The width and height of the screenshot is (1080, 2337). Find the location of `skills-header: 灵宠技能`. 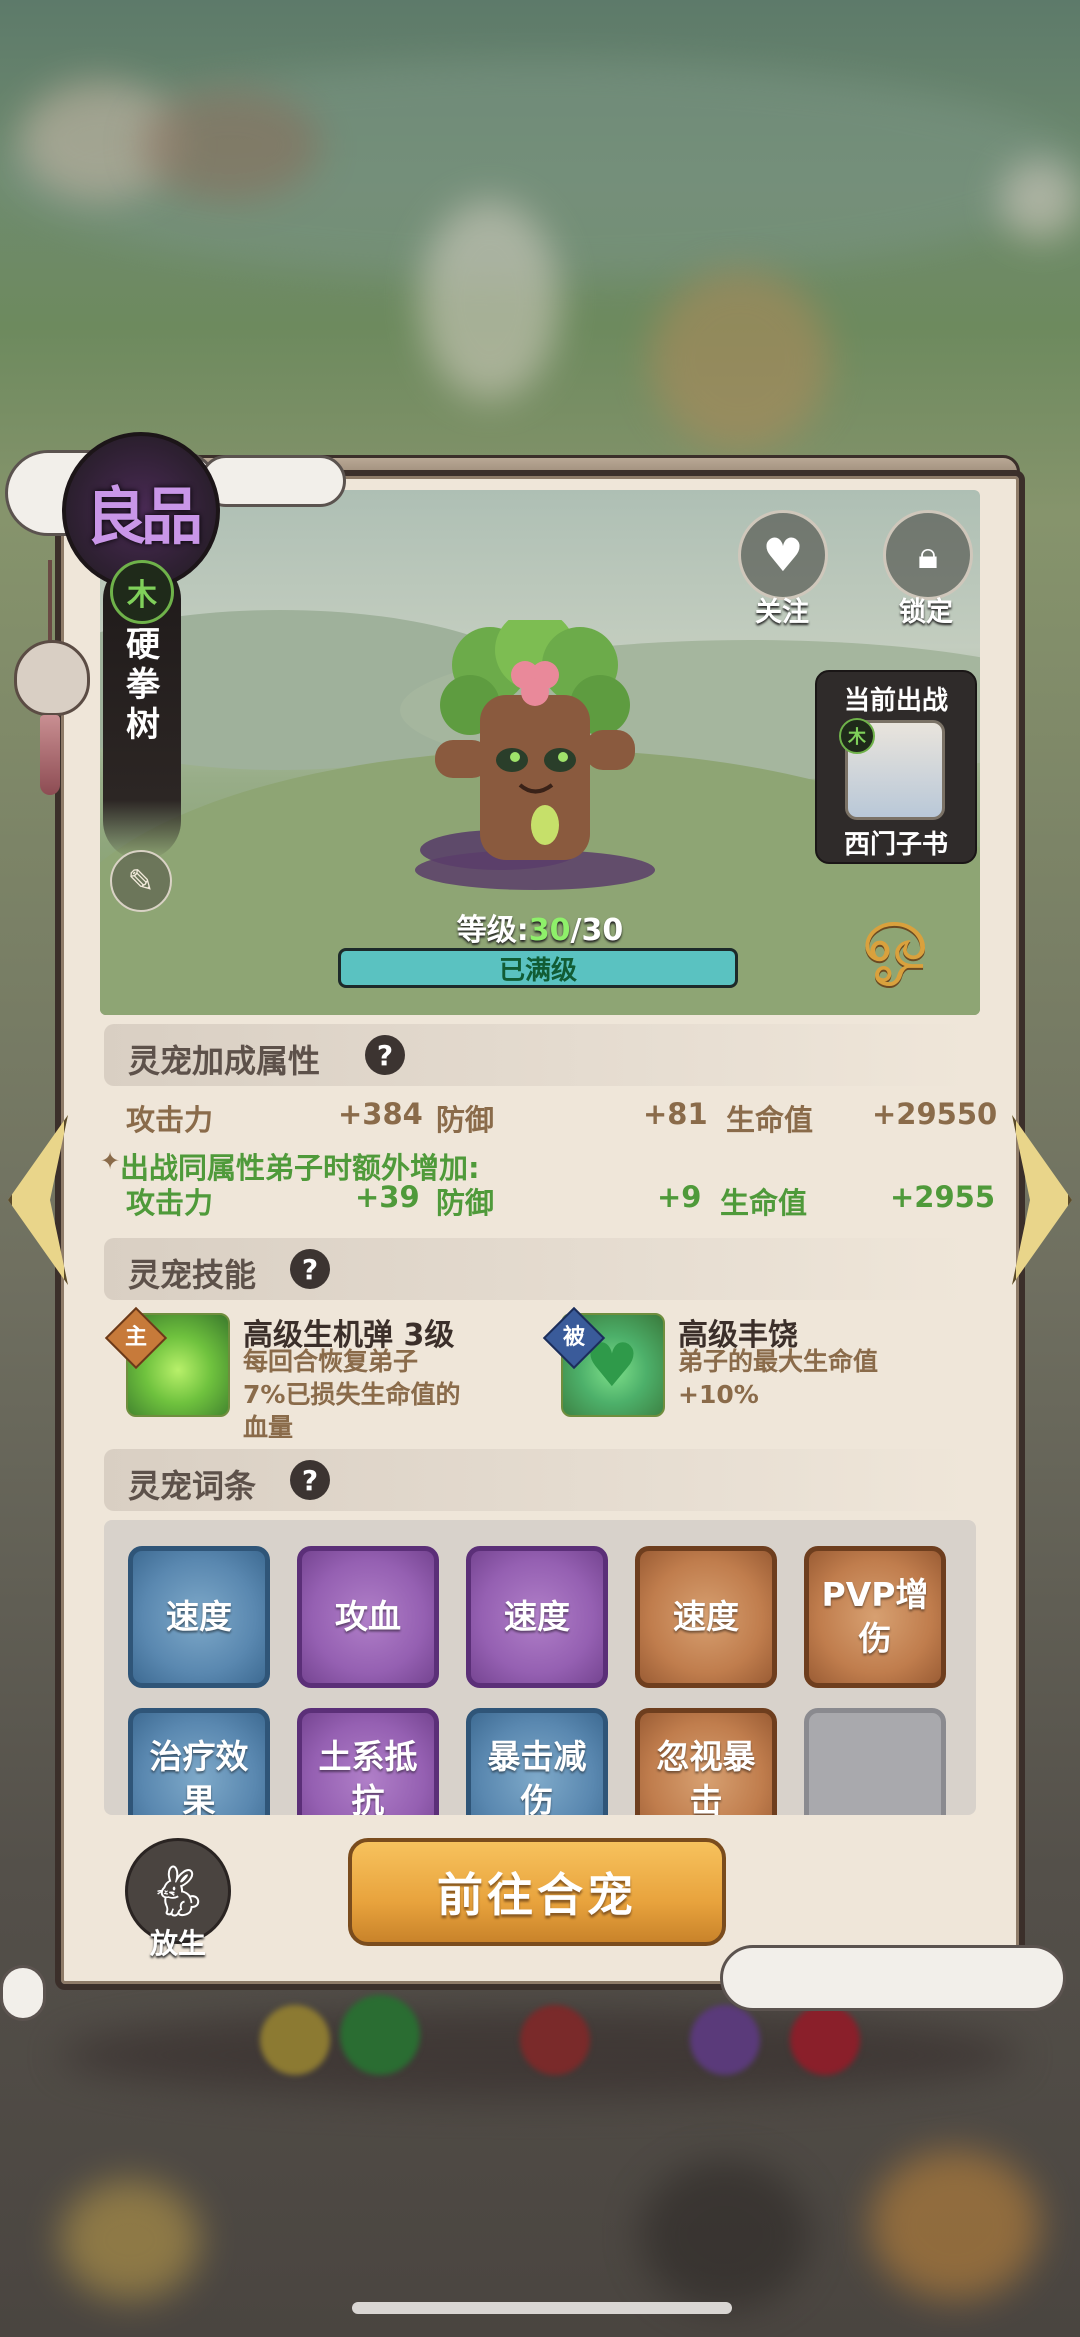

skills-header: 灵宠技能 is located at coordinates (537, 1269).